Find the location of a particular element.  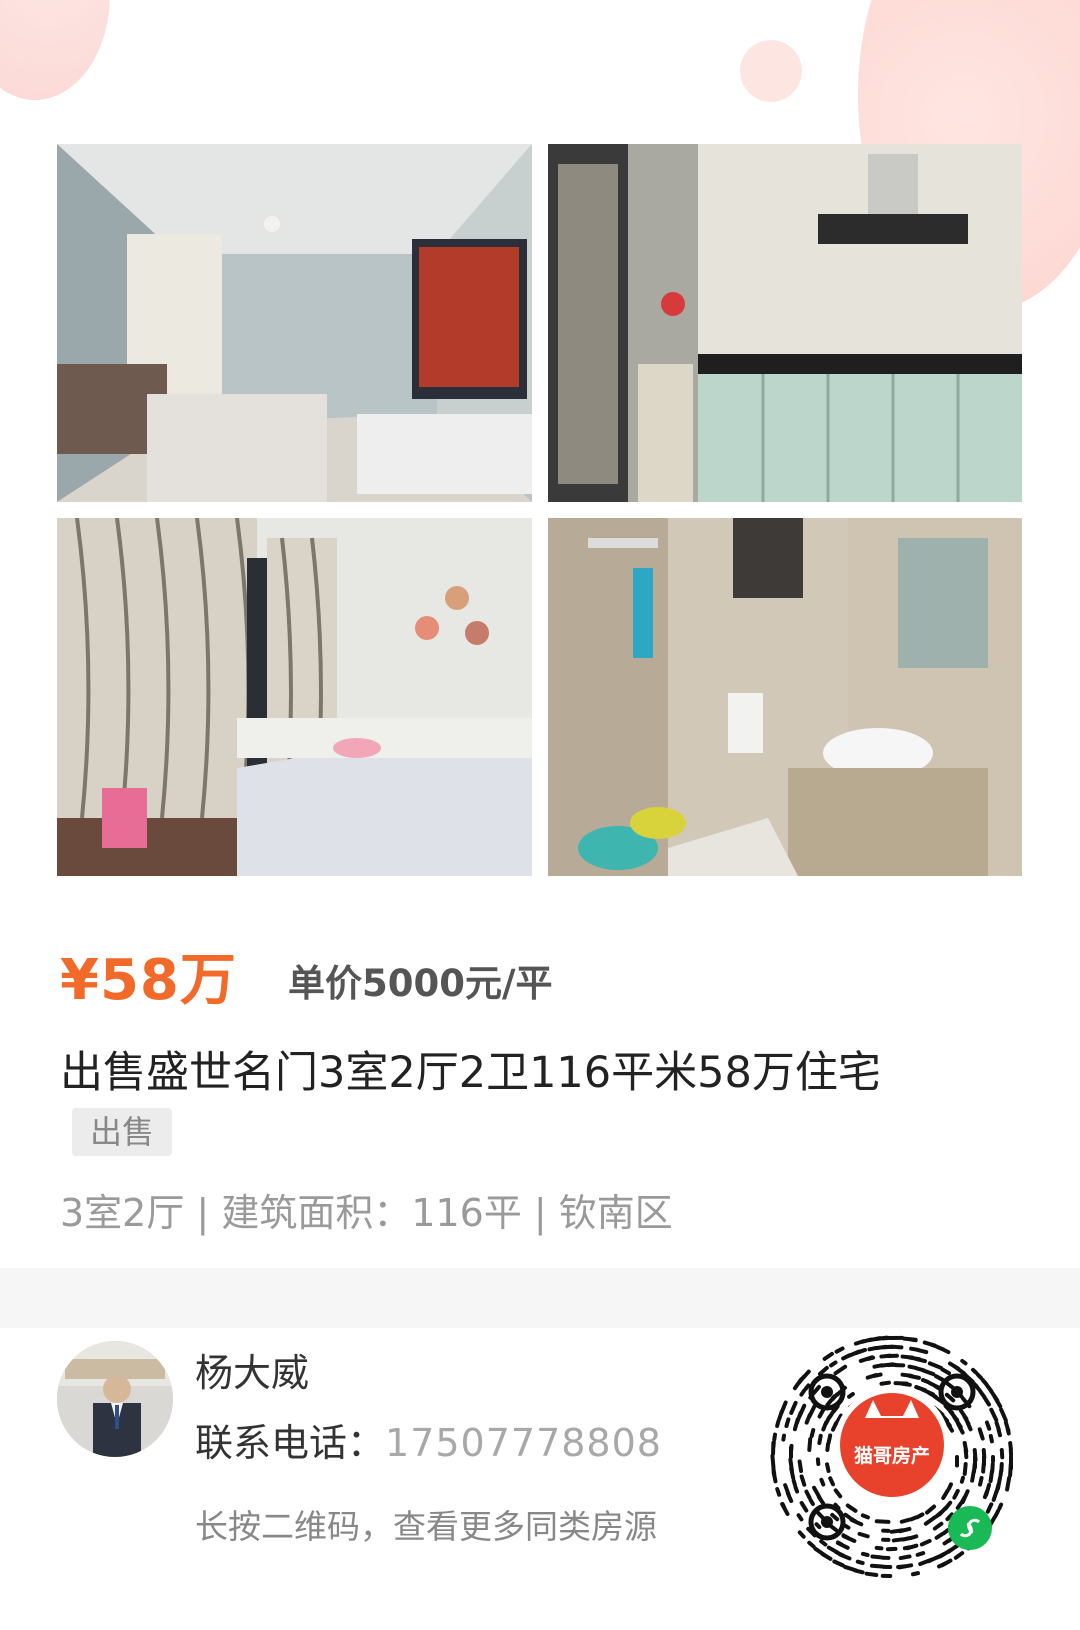

price: ¥58万 is located at coordinates (148, 980).